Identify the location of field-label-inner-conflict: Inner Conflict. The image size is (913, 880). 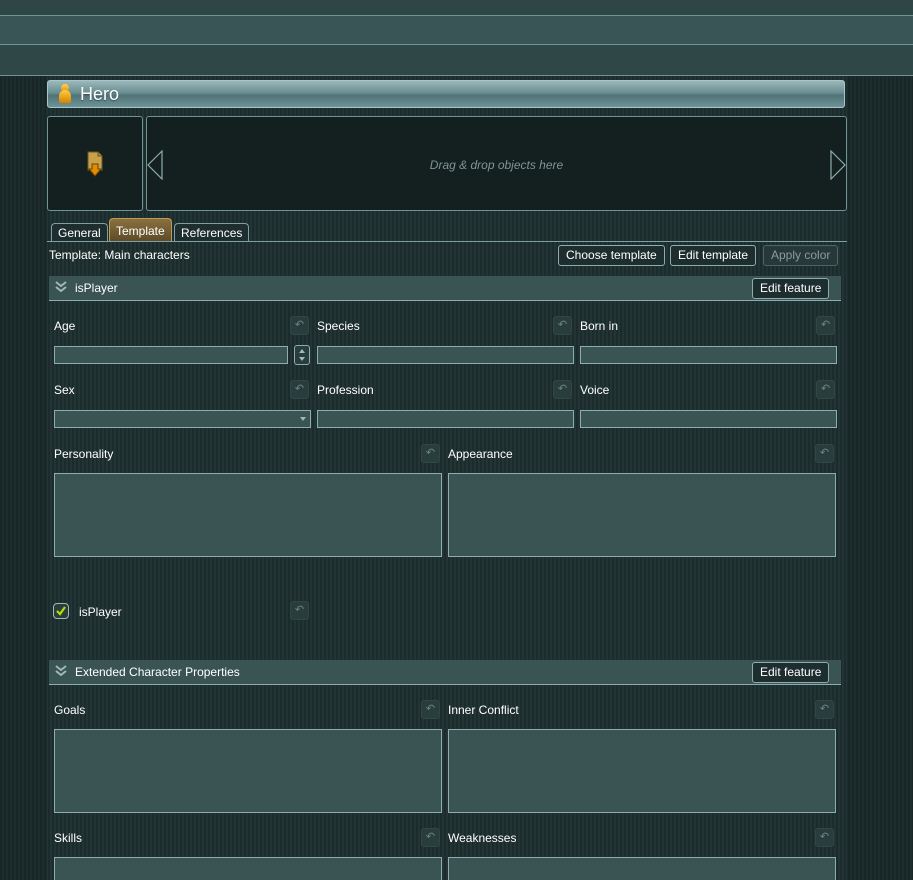
(483, 710).